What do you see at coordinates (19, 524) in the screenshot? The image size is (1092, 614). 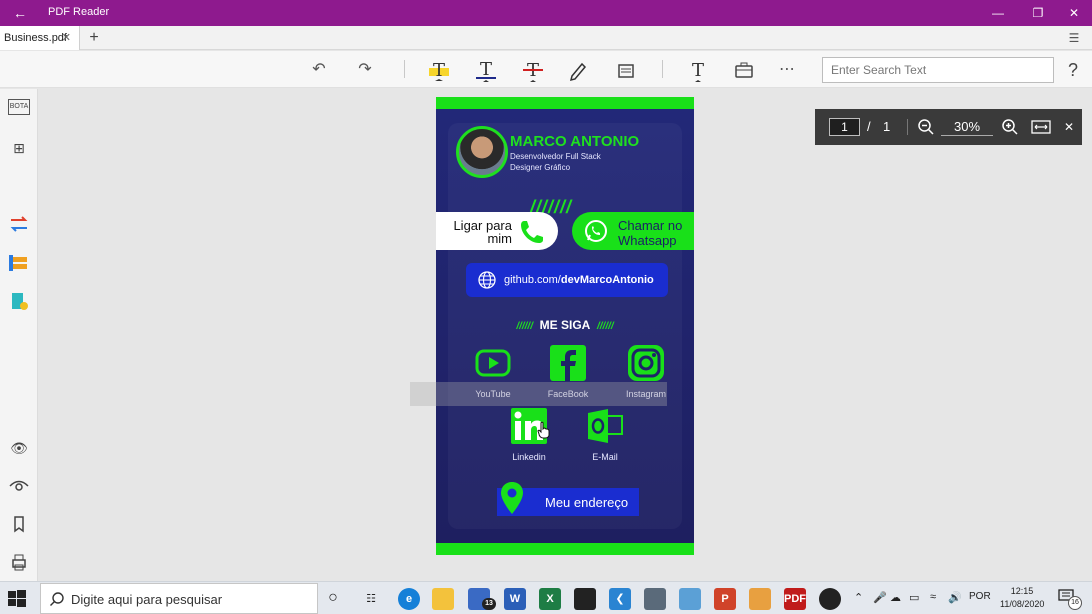 I see `bookmark-icon` at bounding box center [19, 524].